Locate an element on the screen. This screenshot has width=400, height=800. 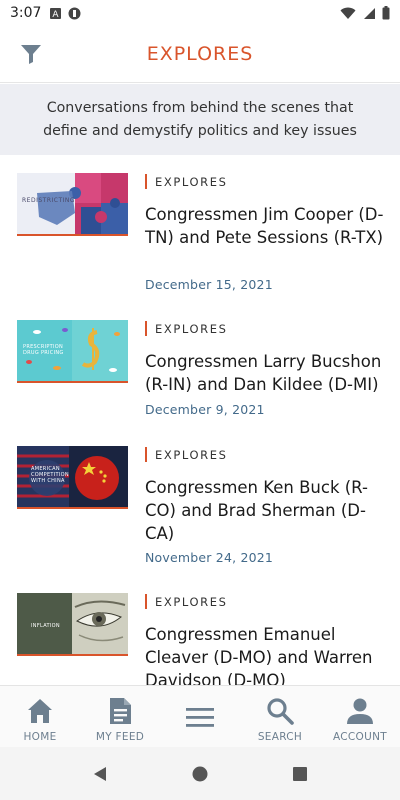
nav-menu is located at coordinates (200, 716).